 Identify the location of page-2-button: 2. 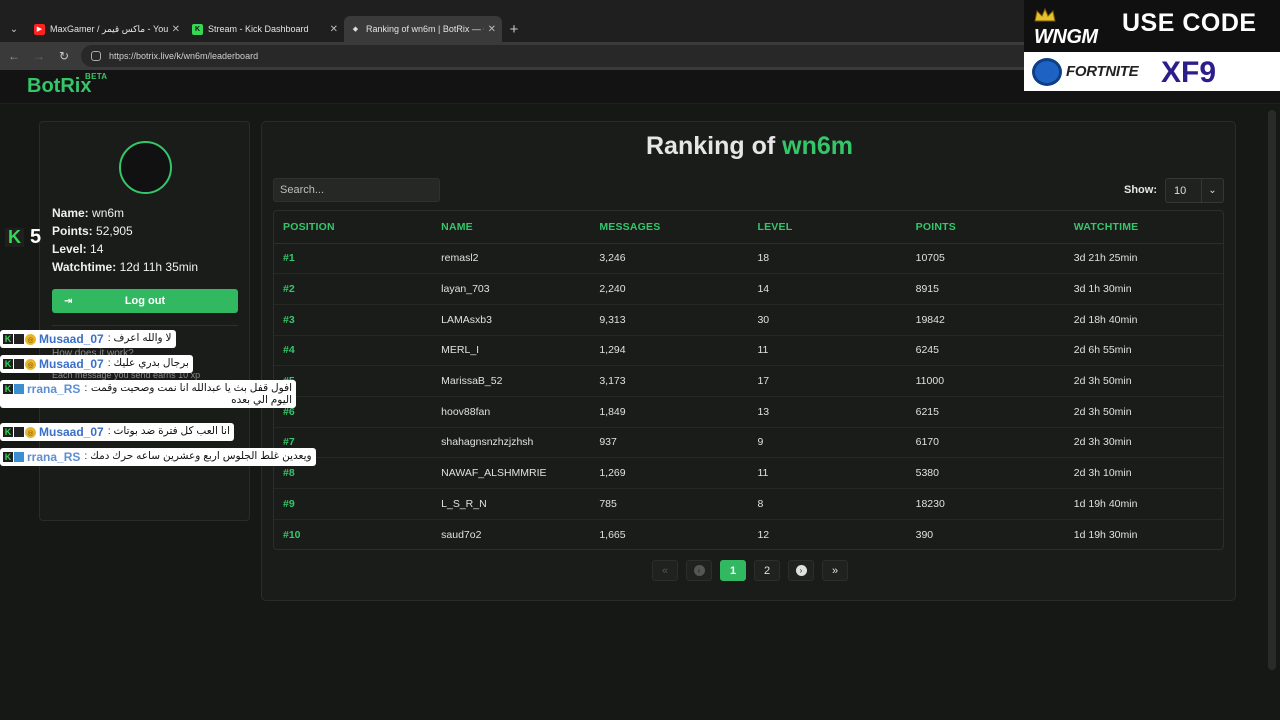
(767, 570).